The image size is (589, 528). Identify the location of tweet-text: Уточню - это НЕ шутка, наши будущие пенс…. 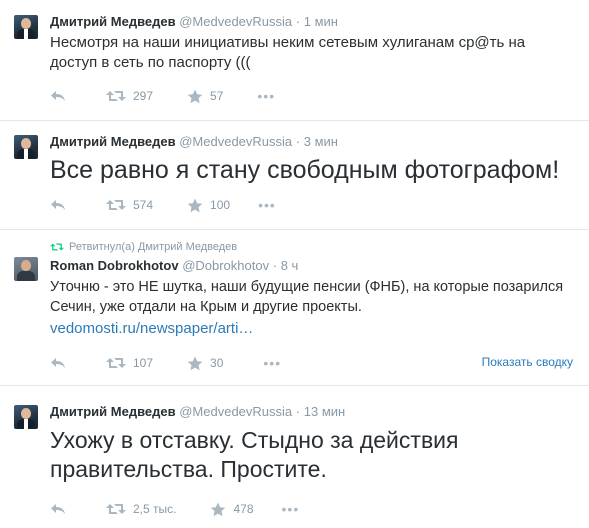
(307, 297).